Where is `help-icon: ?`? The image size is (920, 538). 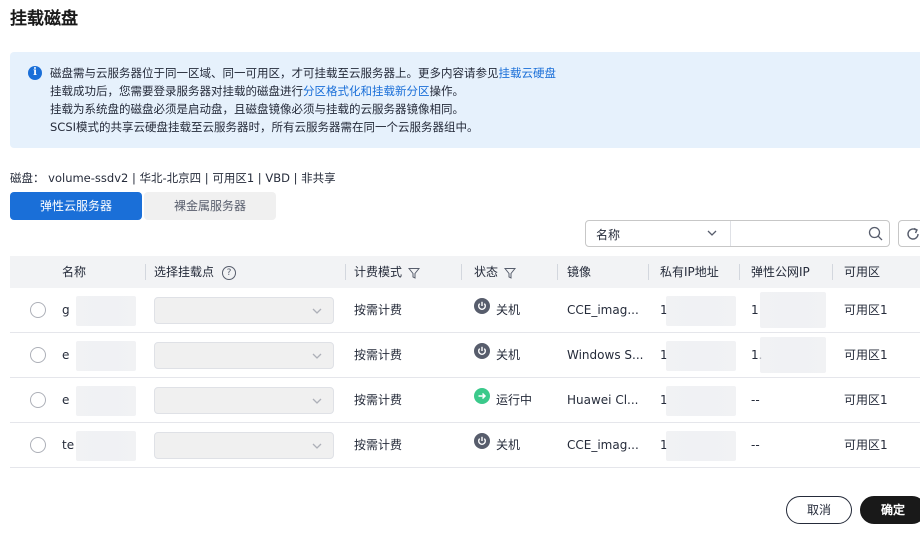 help-icon: ? is located at coordinates (229, 272).